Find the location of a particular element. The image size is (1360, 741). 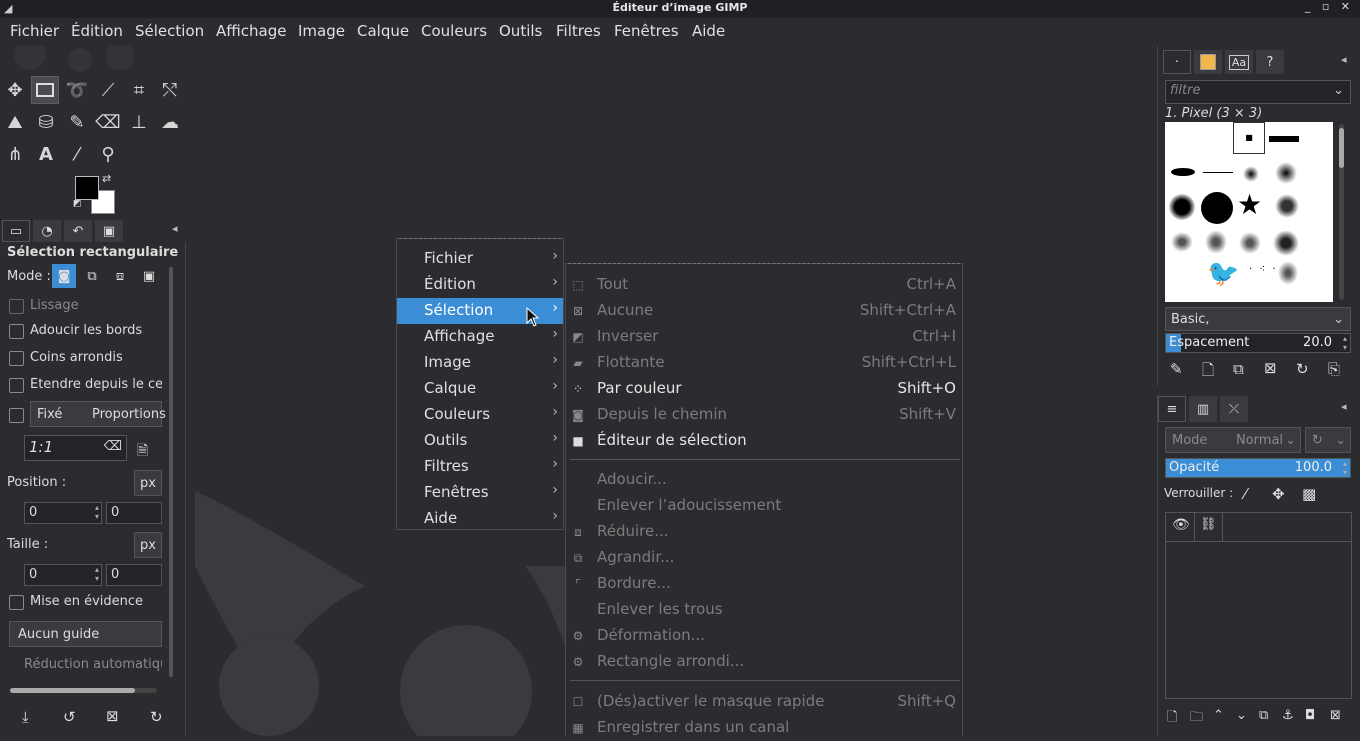

size-h-input: 0 is located at coordinates (134, 575).